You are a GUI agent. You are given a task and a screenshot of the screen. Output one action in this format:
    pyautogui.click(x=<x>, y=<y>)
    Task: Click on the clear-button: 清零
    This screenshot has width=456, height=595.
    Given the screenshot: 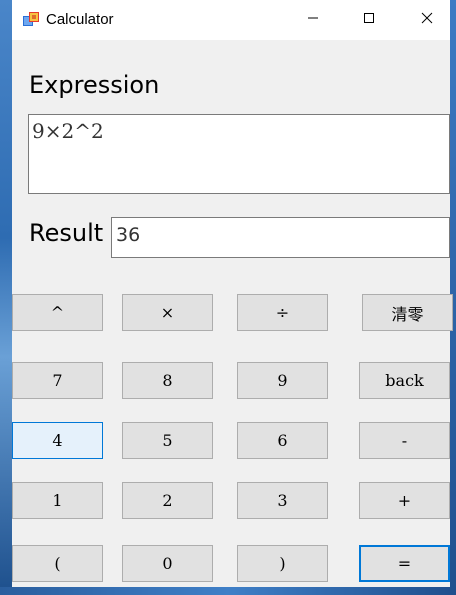 What is the action you would take?
    pyautogui.click(x=407, y=312)
    